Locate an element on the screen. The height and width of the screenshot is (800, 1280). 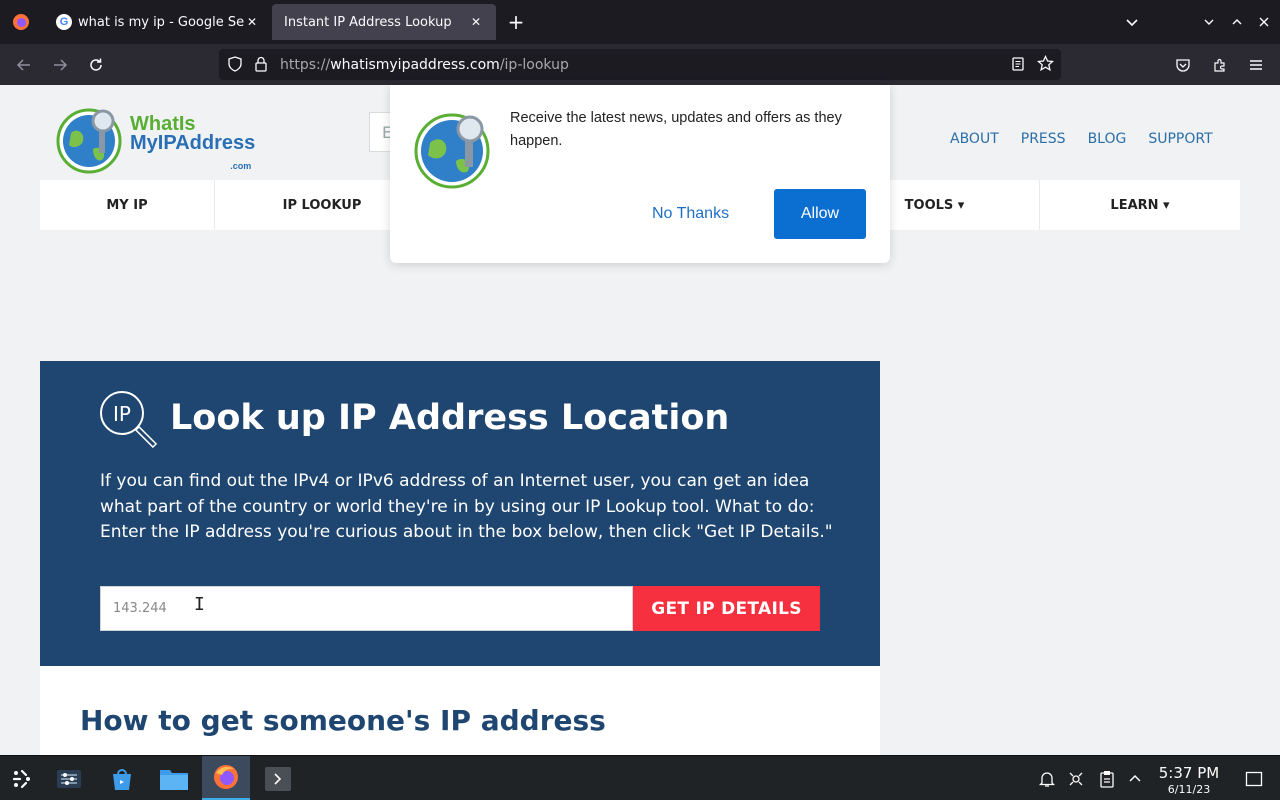
clipboard-icon is located at coordinates (1107, 779).